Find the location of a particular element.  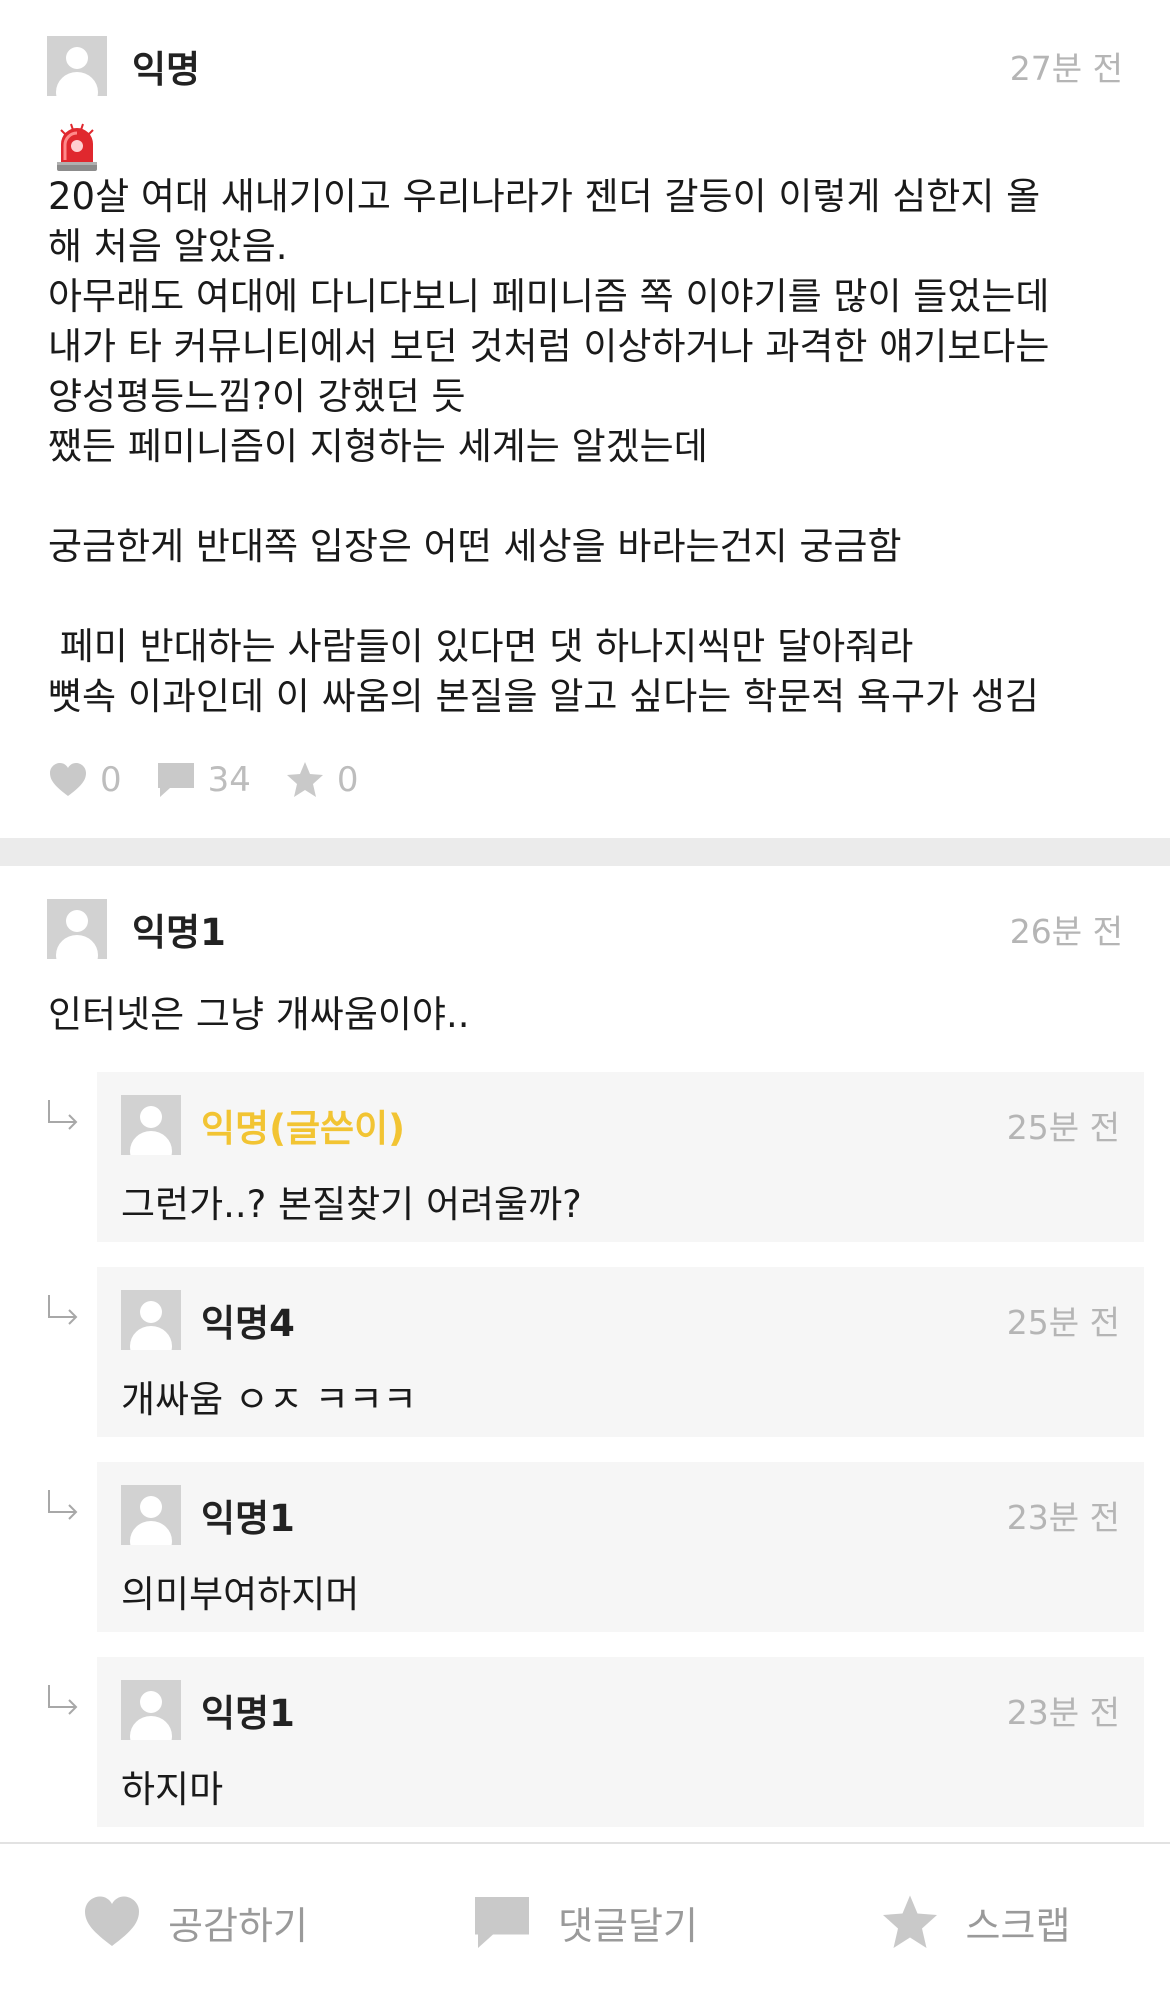

post-author: 익명 is located at coordinates (166, 69).